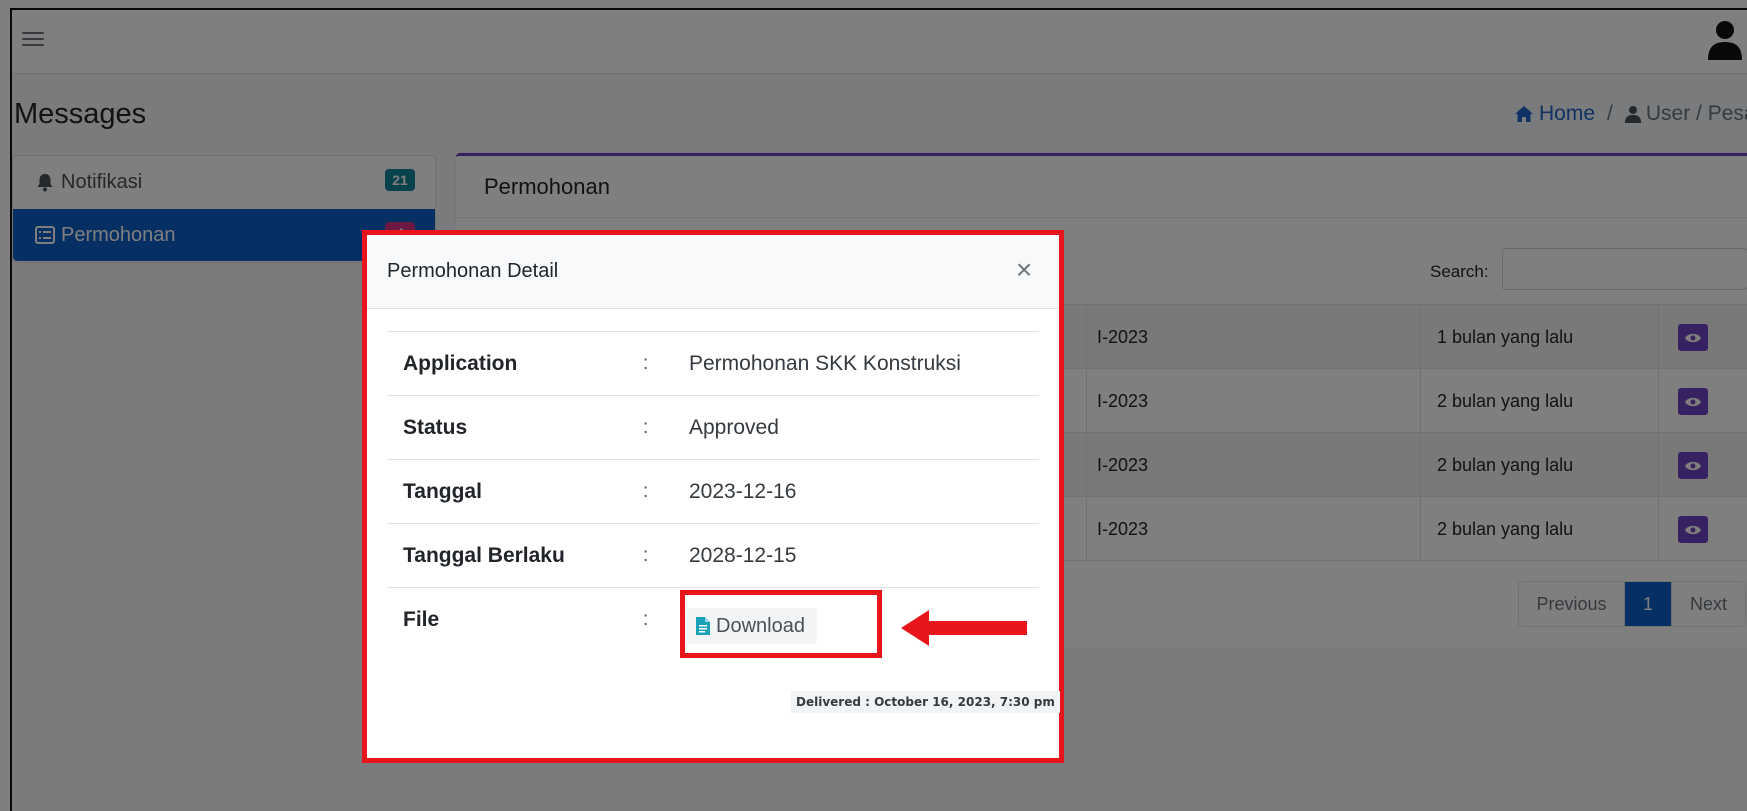  I want to click on detail-key: Tanggal, so click(442, 491).